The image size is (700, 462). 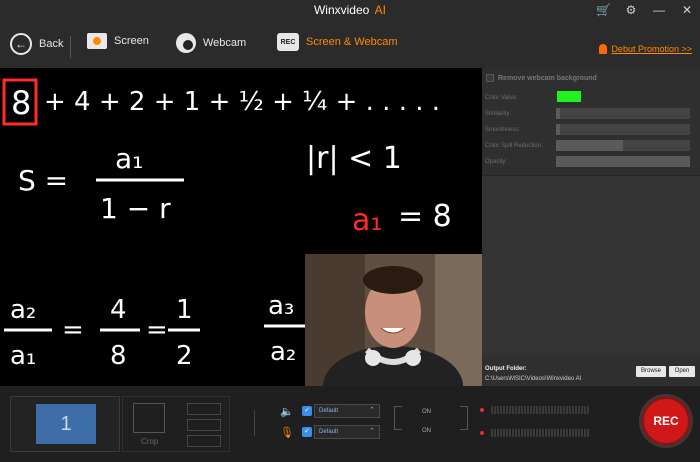 What do you see at coordinates (23, 310) in the screenshot?
I see `ratio-a2: a₂` at bounding box center [23, 310].